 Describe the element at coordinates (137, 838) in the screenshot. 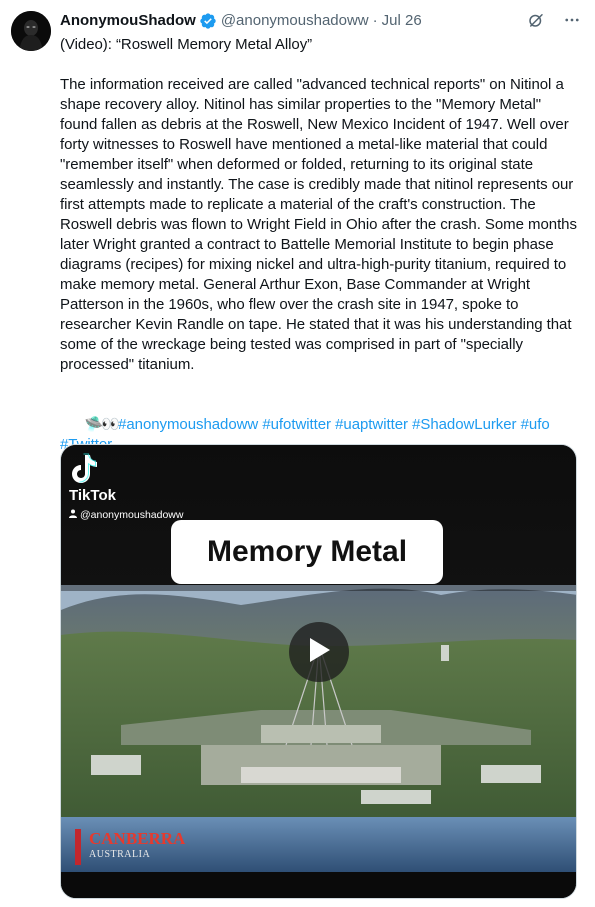

I see `location-name: CANBERRA` at that location.